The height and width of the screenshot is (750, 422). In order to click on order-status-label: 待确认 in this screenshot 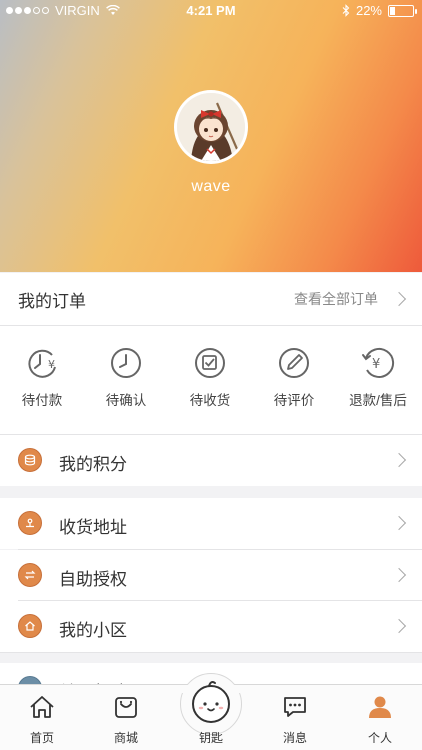, I will do `click(126, 400)`.